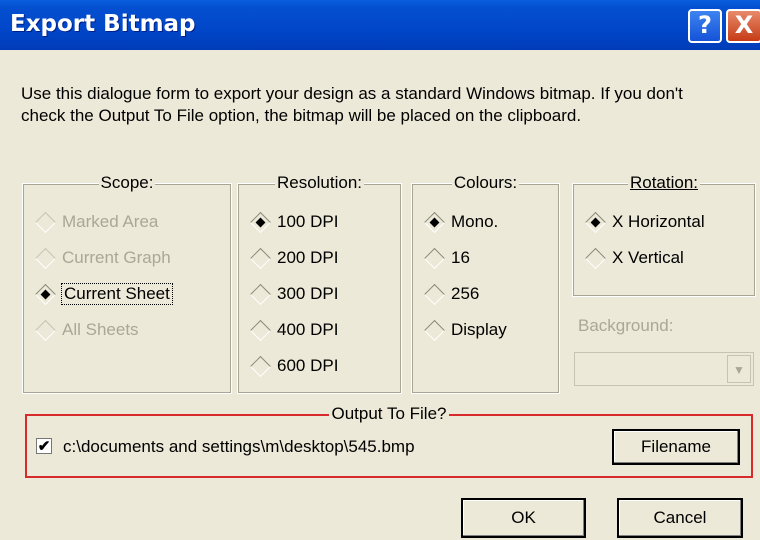  I want to click on colours-option-display: Display, so click(464, 330).